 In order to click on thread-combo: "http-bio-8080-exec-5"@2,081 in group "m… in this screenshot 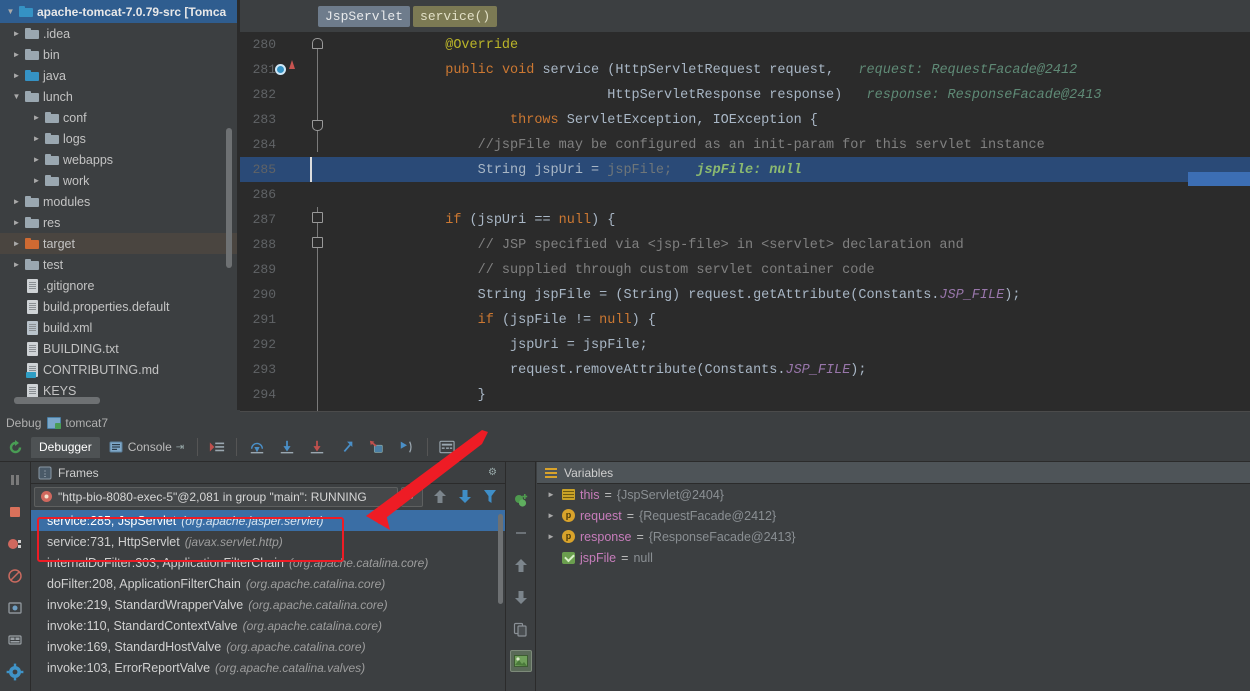, I will do `click(216, 496)`.